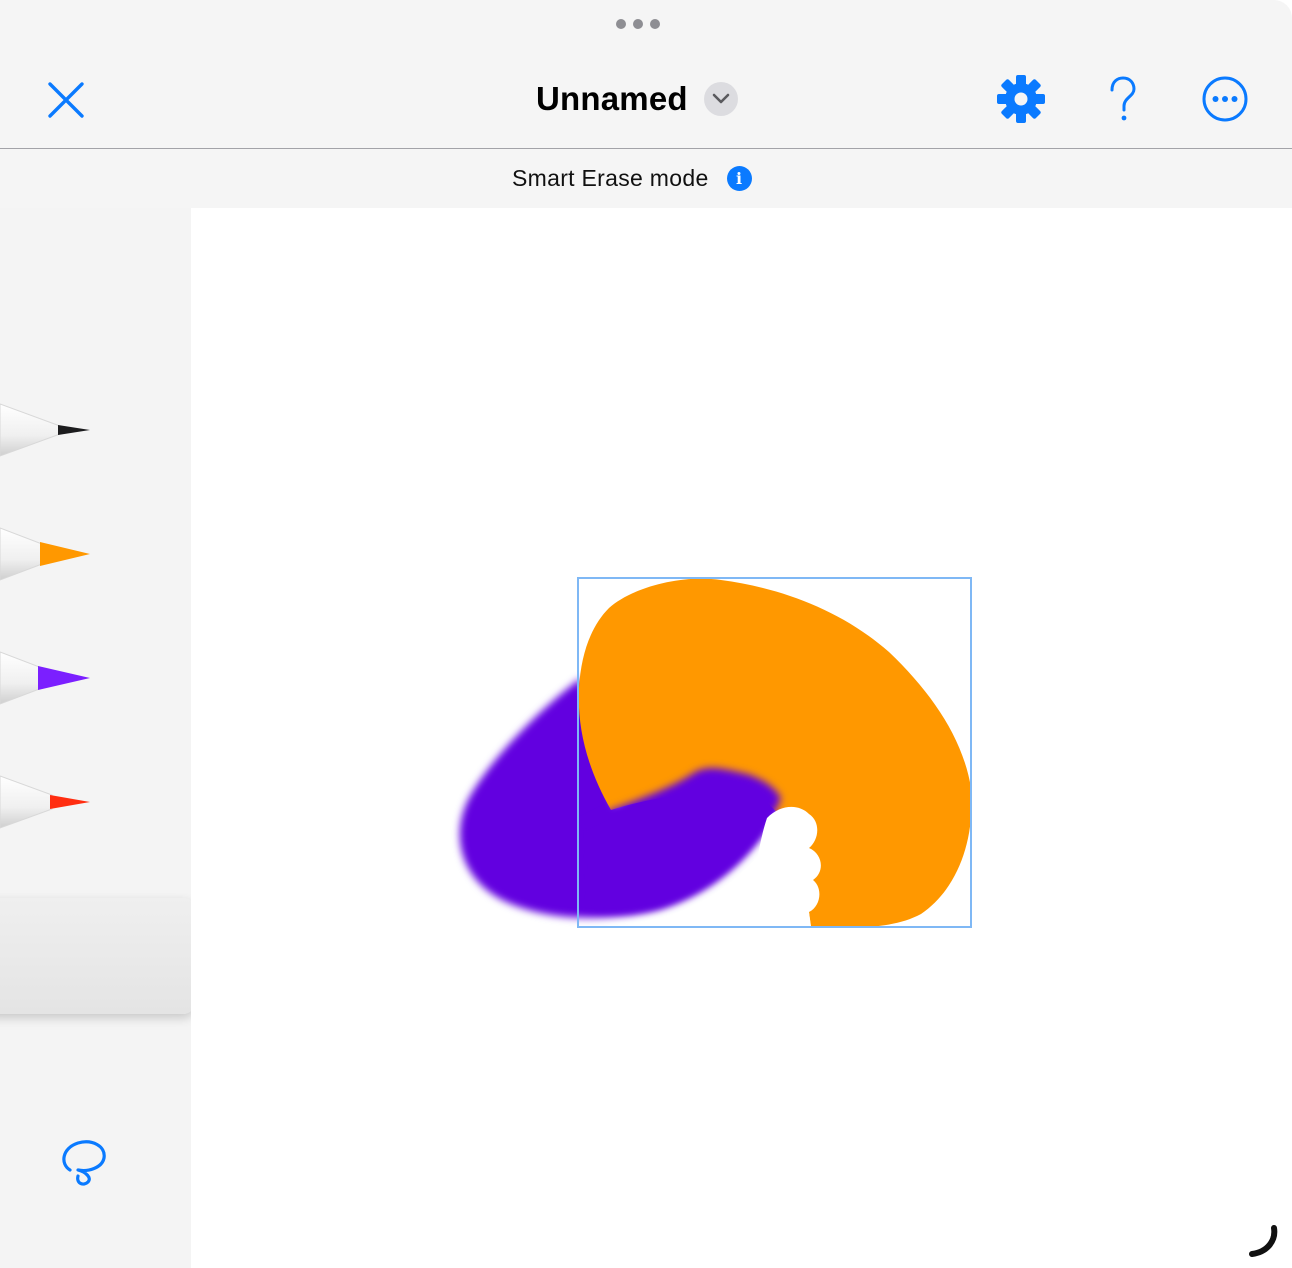  I want to click on mode-label: Smart Erase mode, so click(610, 177).